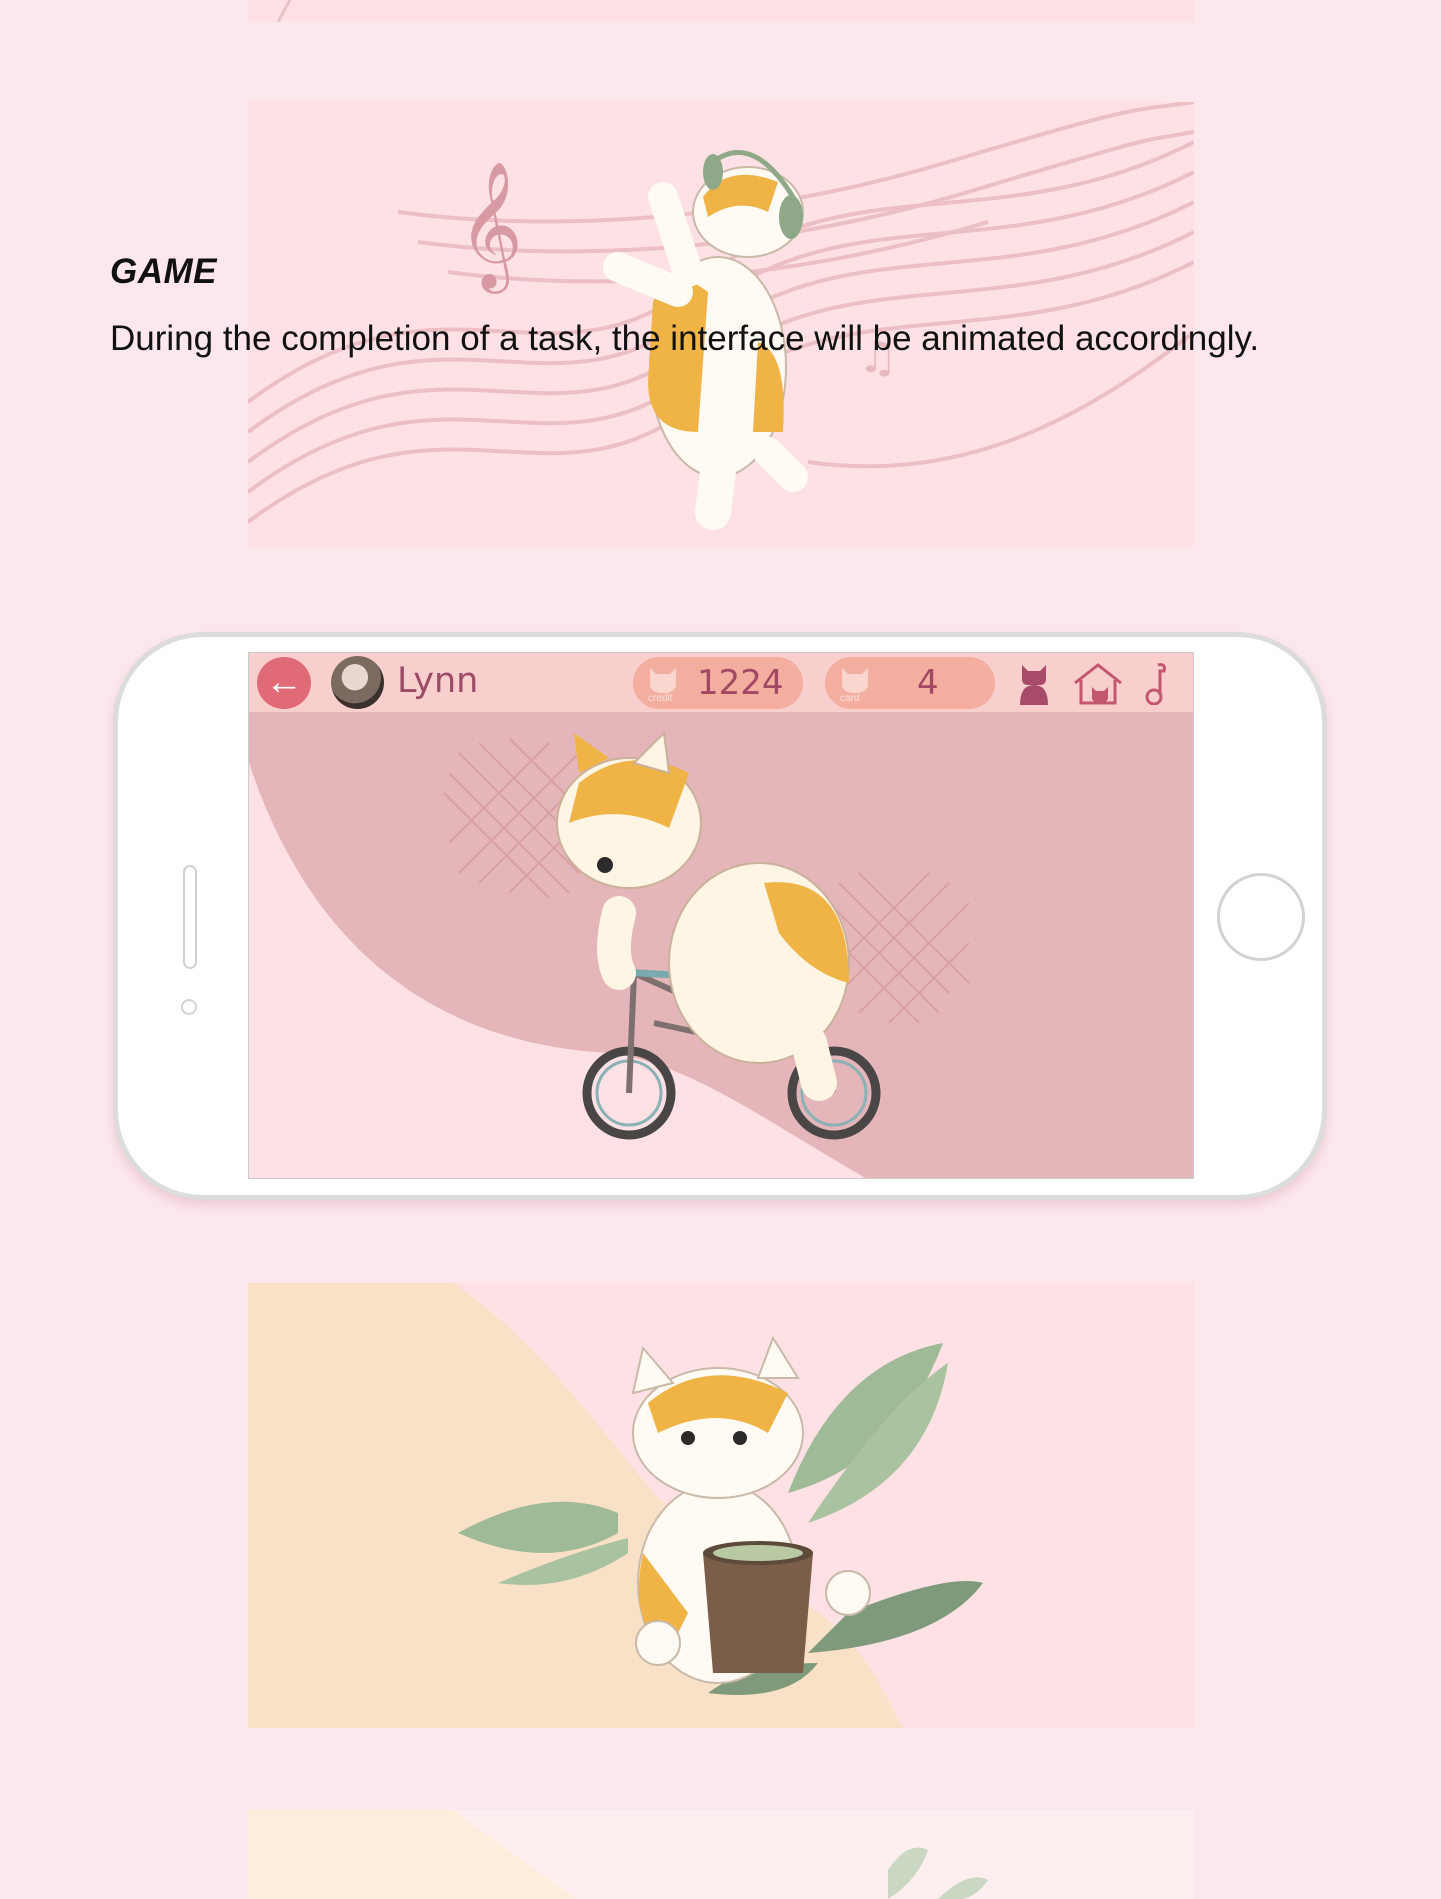 The image size is (1441, 1899). What do you see at coordinates (721, 11) in the screenshot?
I see `top-partial-panel` at bounding box center [721, 11].